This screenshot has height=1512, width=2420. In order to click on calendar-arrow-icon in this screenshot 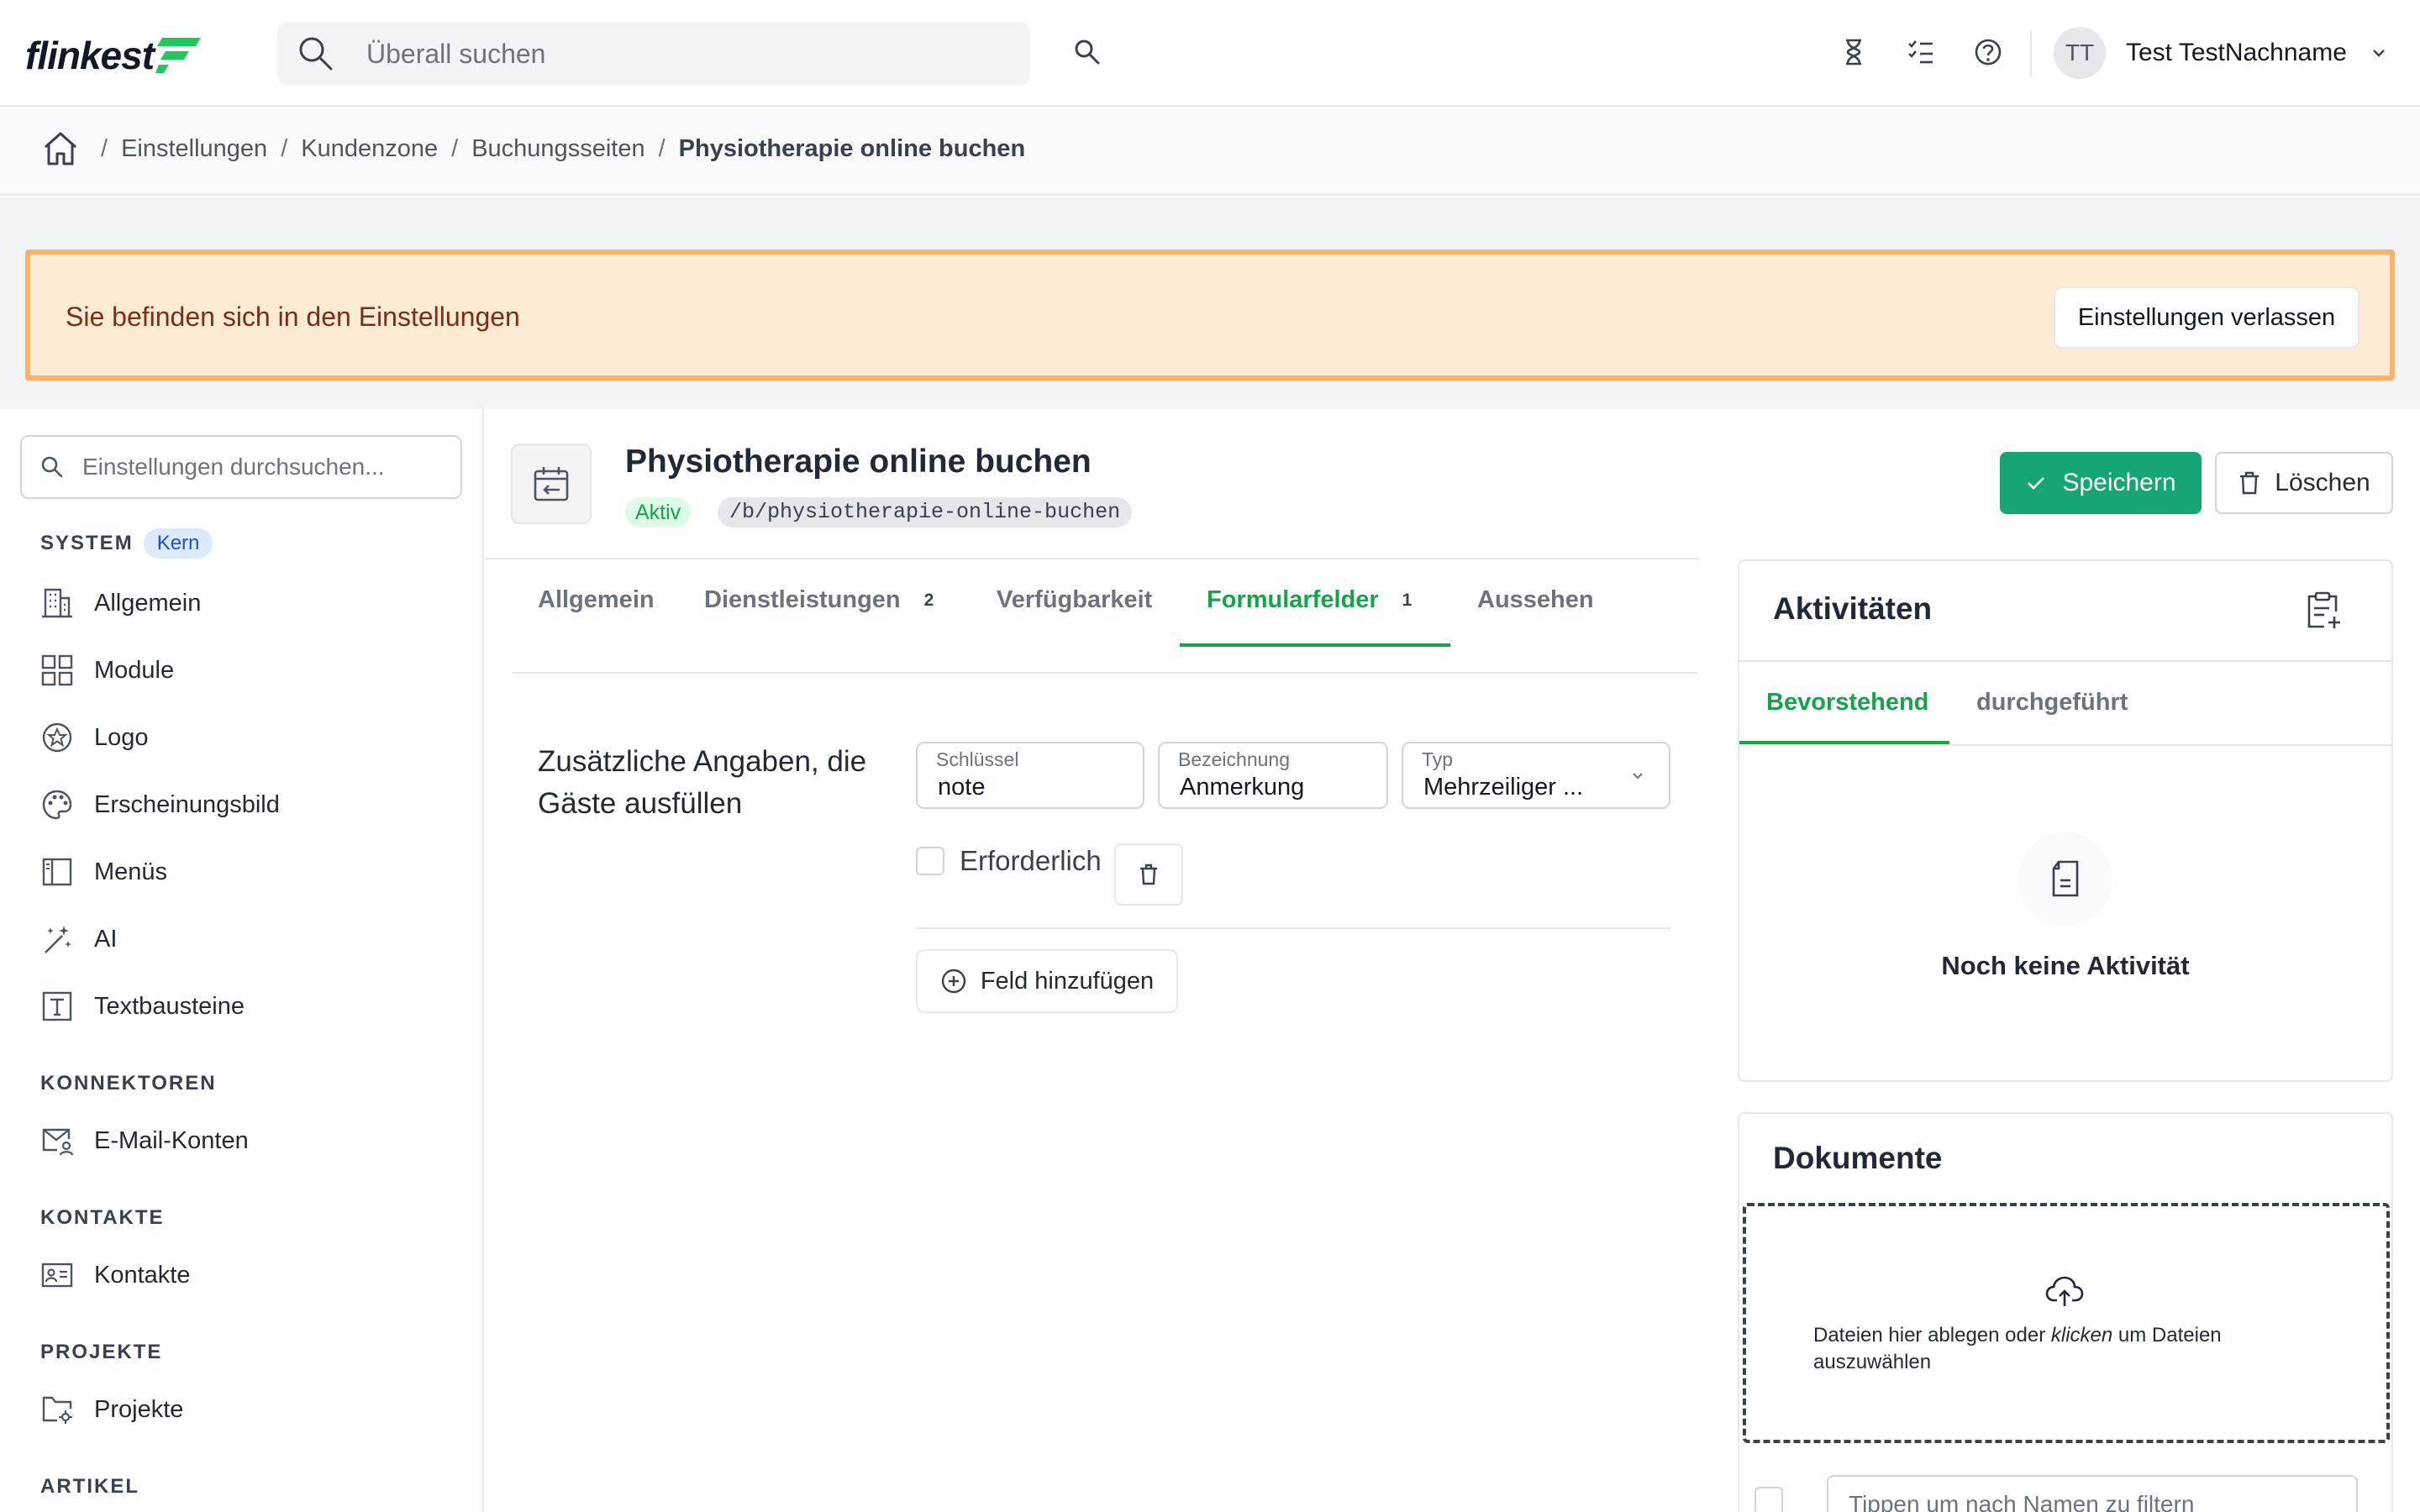, I will do `click(552, 484)`.